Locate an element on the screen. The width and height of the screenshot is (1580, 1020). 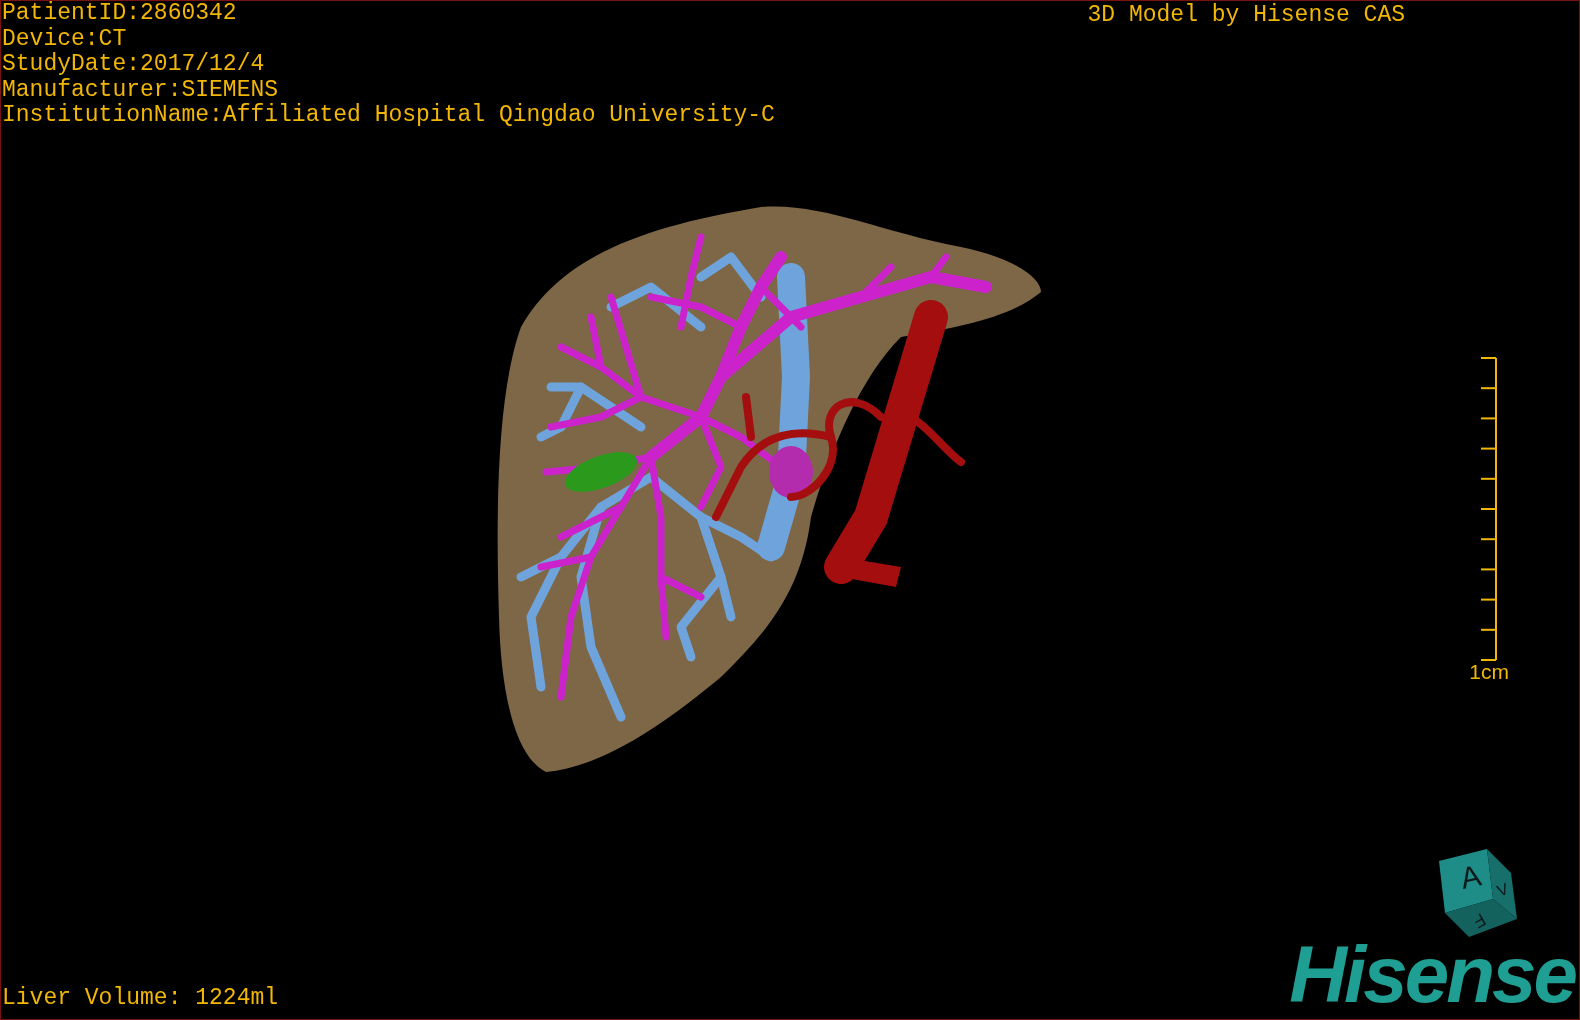
study-info-text: Manufacturer:SIEMENS is located at coordinates (141, 90).